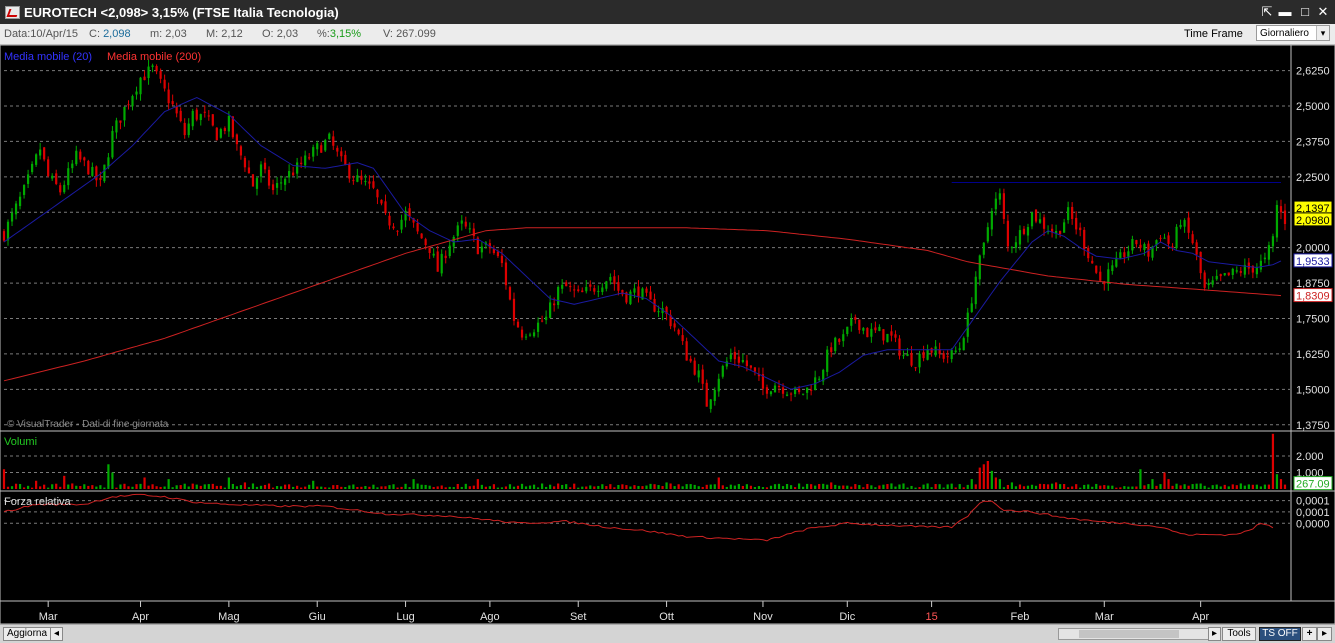  I want to click on horizontal-scrollbar, so click(1134, 634).